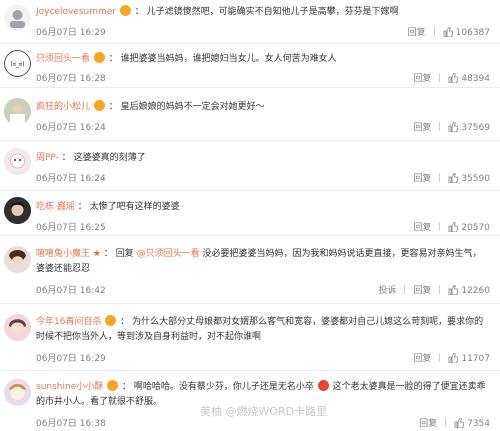 The height and width of the screenshot is (431, 500). I want to click on reply-prefix: 回复, so click(124, 254).